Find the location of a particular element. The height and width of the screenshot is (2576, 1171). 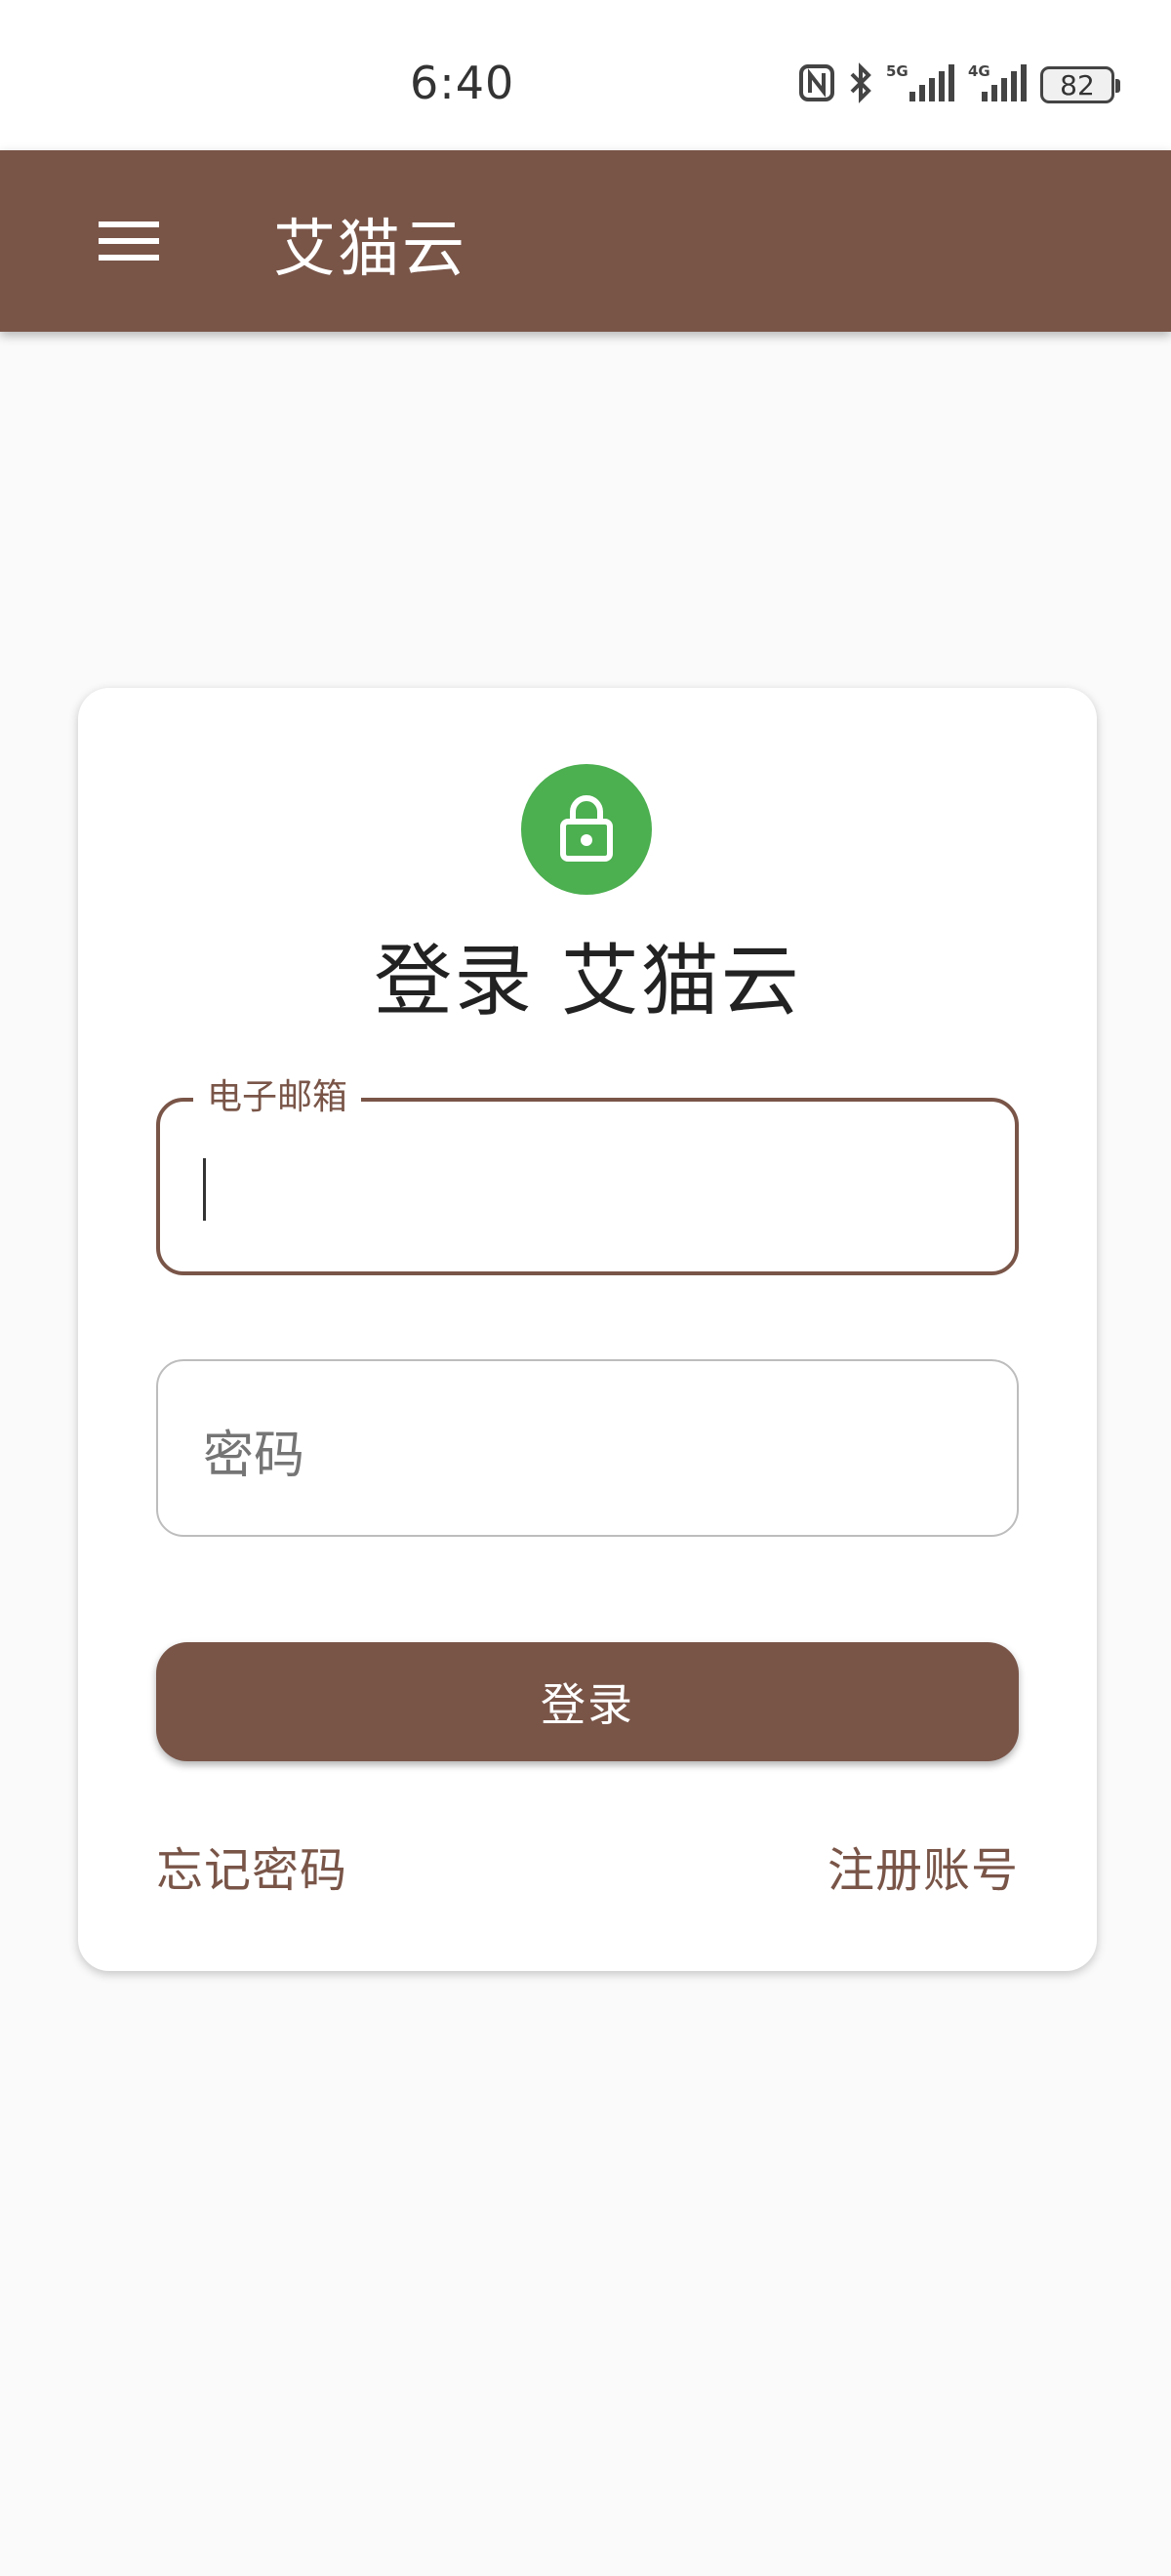

menu-button is located at coordinates (129, 243).